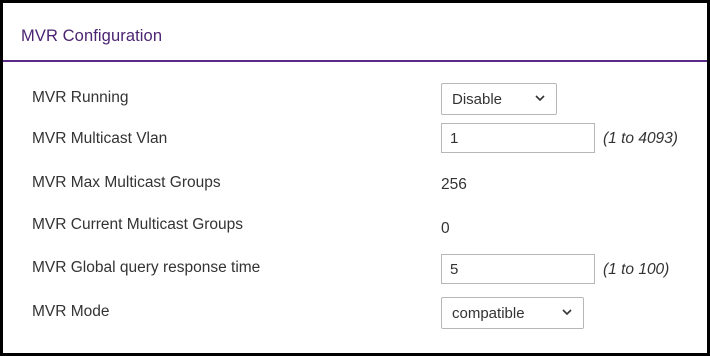  I want to click on mvr-max-multicast-groups-label: MVR Max Multicast Groups, so click(126, 182).